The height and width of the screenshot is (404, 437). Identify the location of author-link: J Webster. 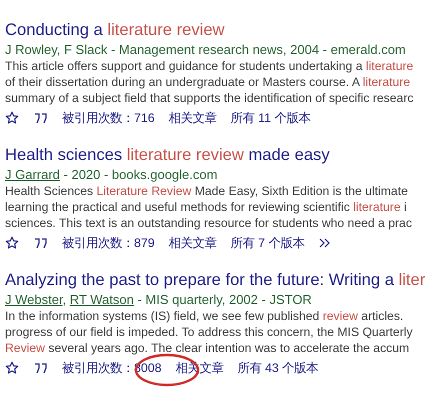
(34, 299).